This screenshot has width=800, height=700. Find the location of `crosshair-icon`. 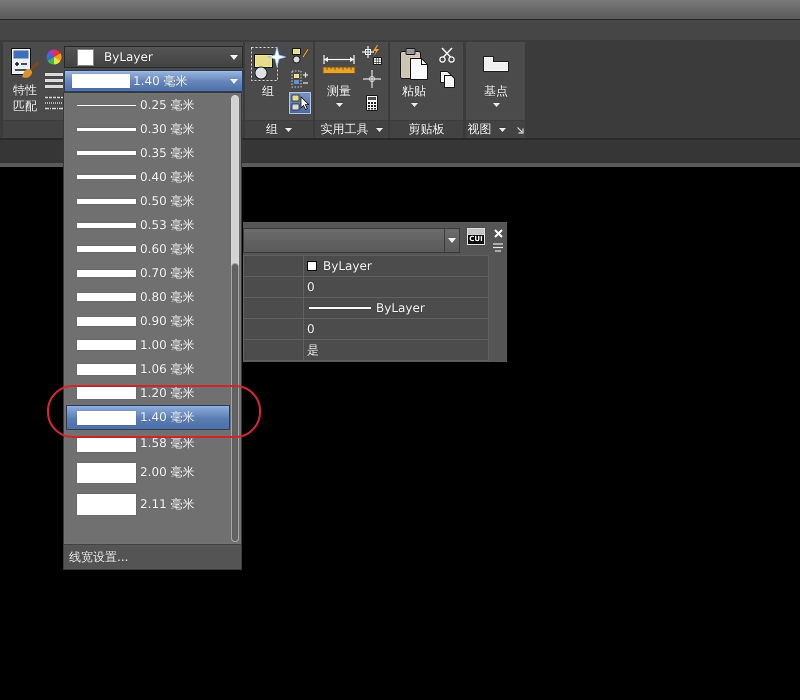

crosshair-icon is located at coordinates (372, 79).